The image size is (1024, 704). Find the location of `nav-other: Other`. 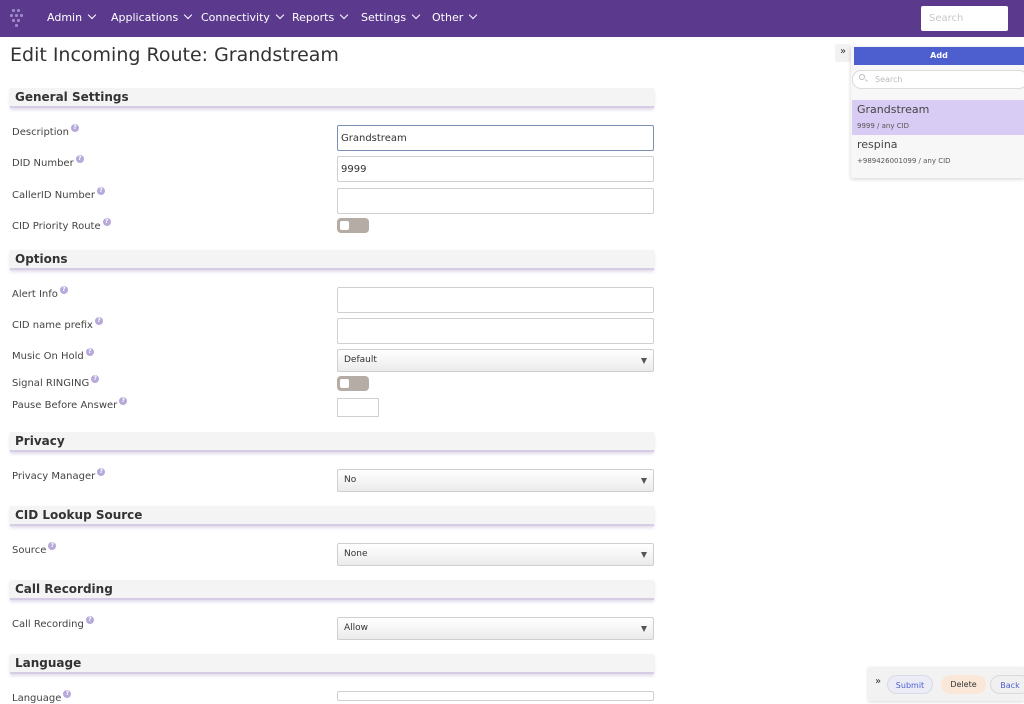

nav-other: Other is located at coordinates (455, 17).